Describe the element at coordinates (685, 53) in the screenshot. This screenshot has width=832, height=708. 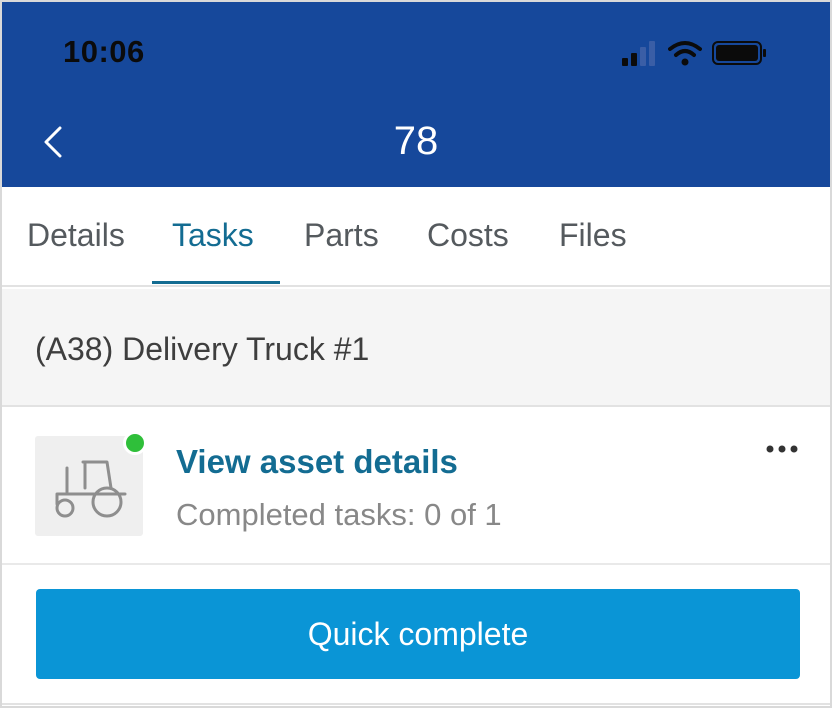
I see `wifi-icon` at that location.